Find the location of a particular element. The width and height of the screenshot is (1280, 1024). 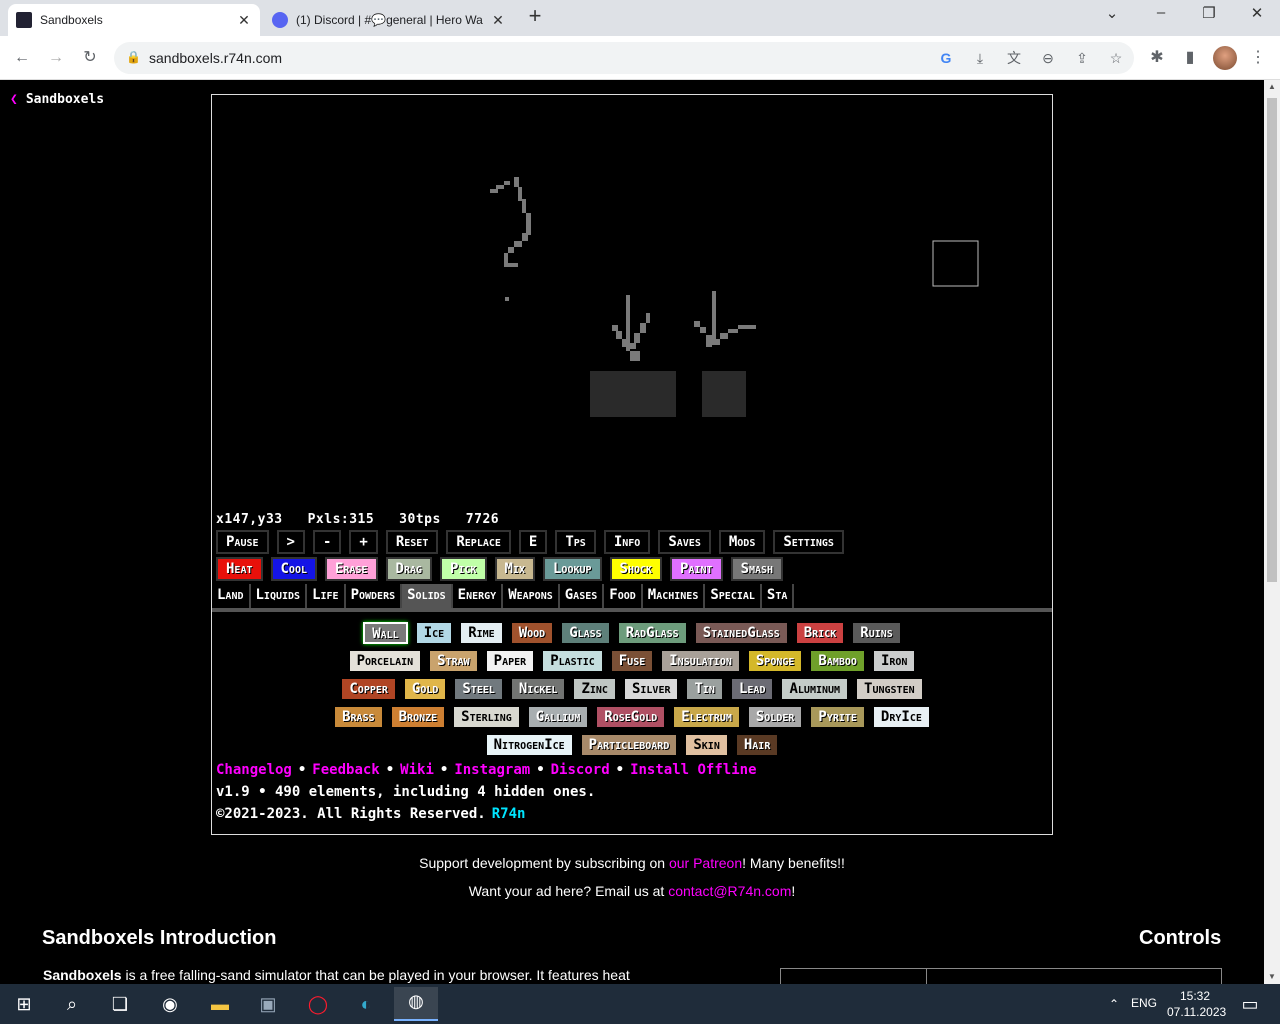

element-wood-button: Wood is located at coordinates (532, 633).